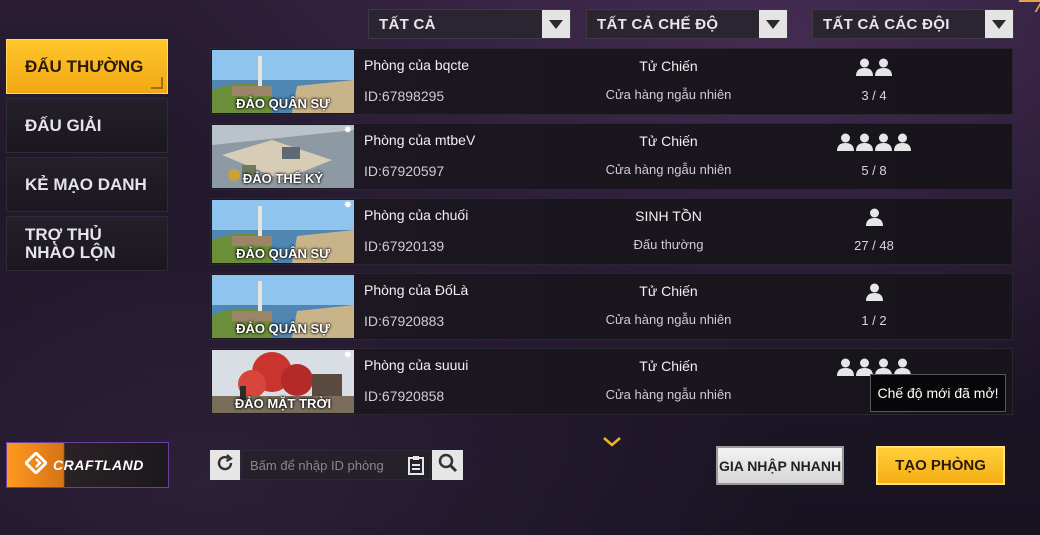 This screenshot has height=535, width=1040. What do you see at coordinates (668, 244) in the screenshot?
I see `shop-setting: Đấu thường` at bounding box center [668, 244].